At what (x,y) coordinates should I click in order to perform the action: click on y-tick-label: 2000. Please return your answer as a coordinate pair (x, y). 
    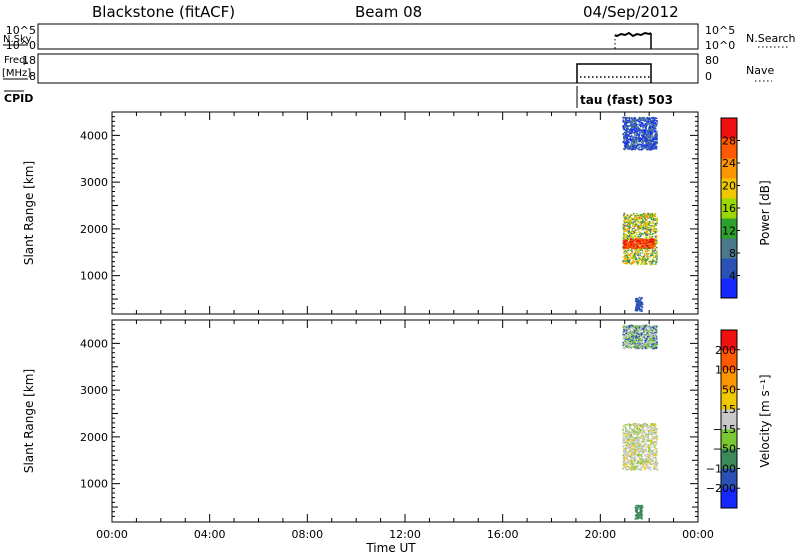
    Looking at the image, I should click on (94, 437).